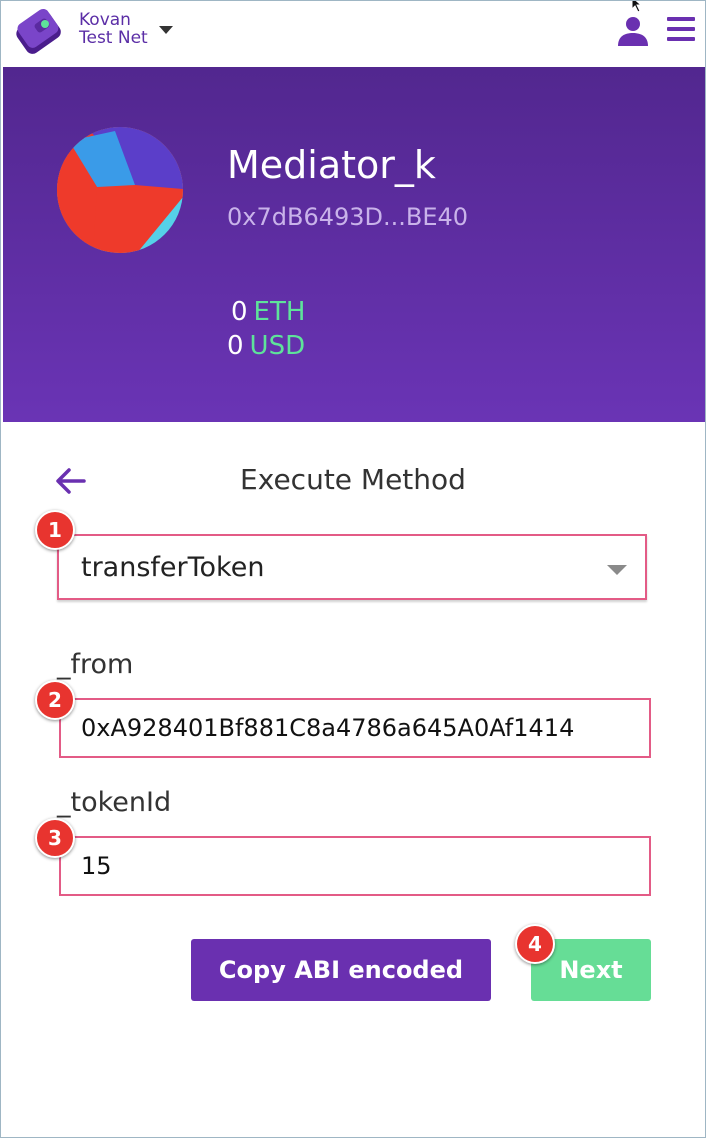 The height and width of the screenshot is (1138, 706). I want to click on balance-unit: ETH, so click(279, 312).